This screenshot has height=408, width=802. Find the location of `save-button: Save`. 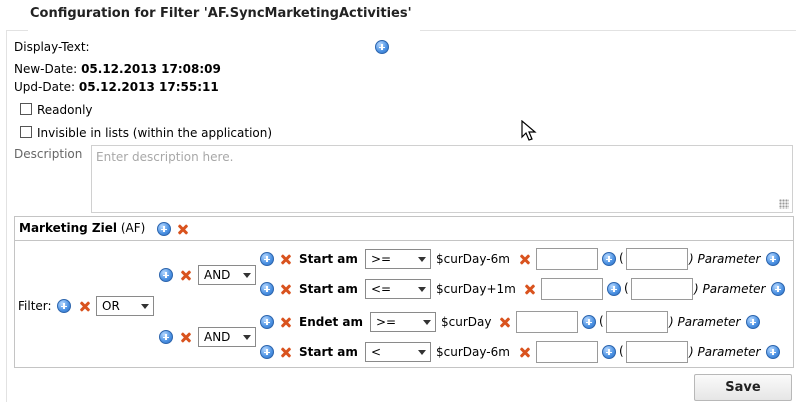

save-button: Save is located at coordinates (743, 387).